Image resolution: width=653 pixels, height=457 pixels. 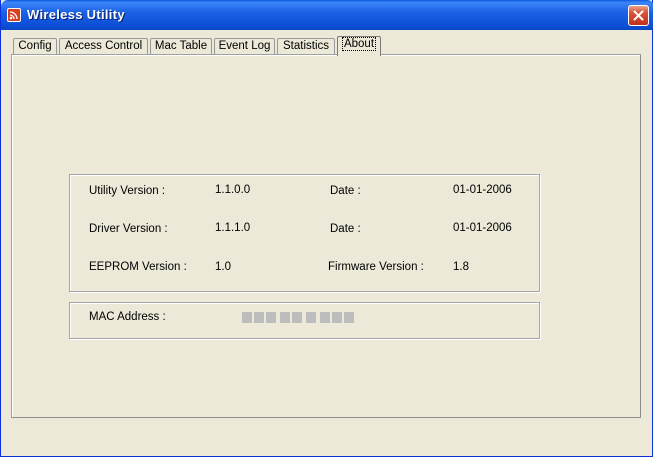 I want to click on tab-about: About, so click(x=359, y=46).